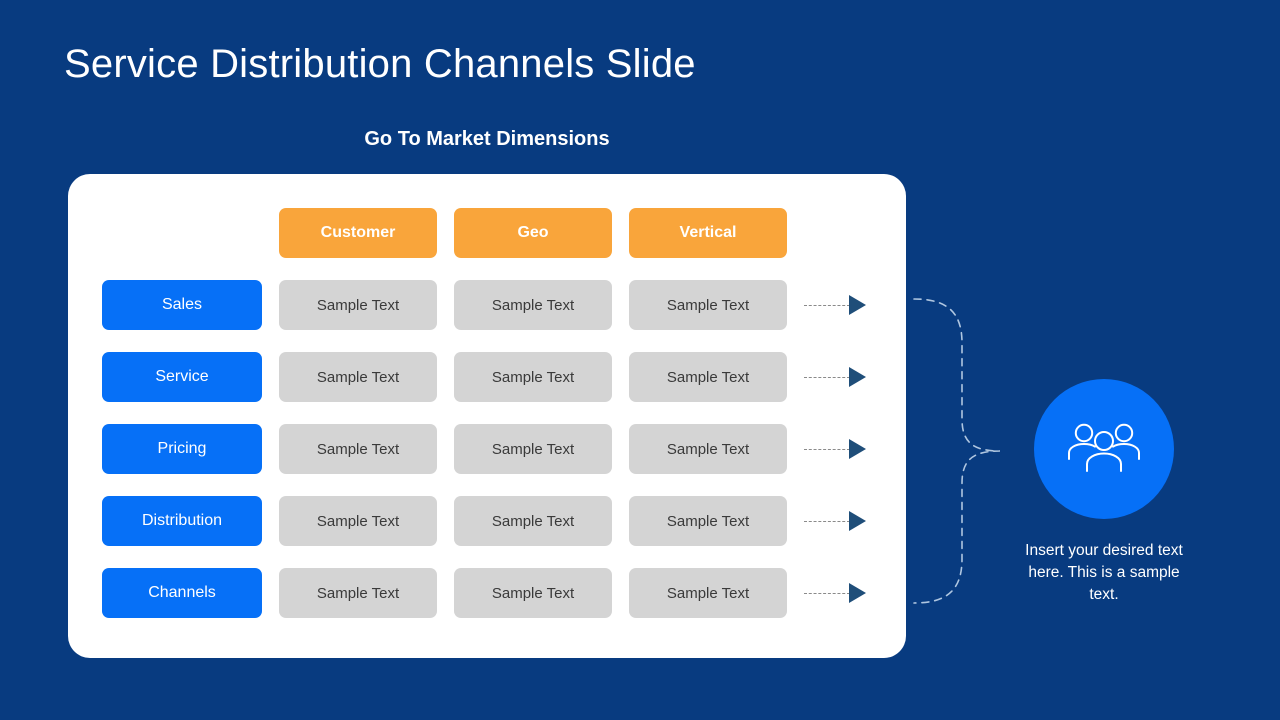  I want to click on row-label-distribution: Distribution, so click(182, 521).